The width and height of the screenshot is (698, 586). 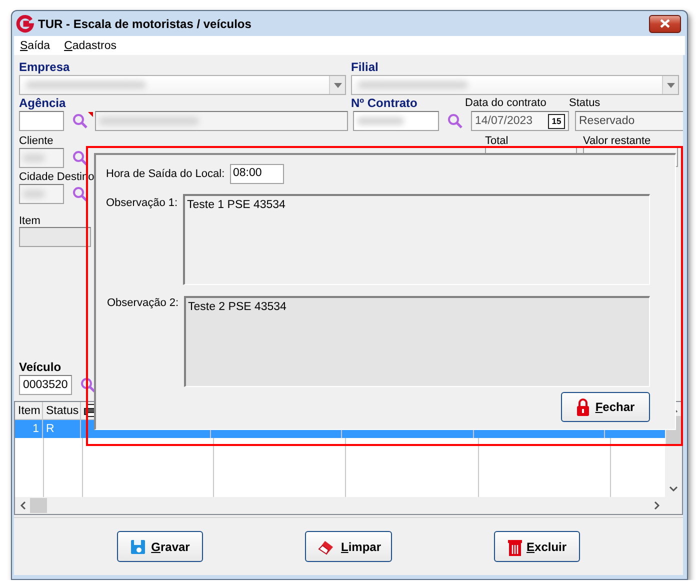 What do you see at coordinates (29, 411) in the screenshot?
I see `column-header: Item` at bounding box center [29, 411].